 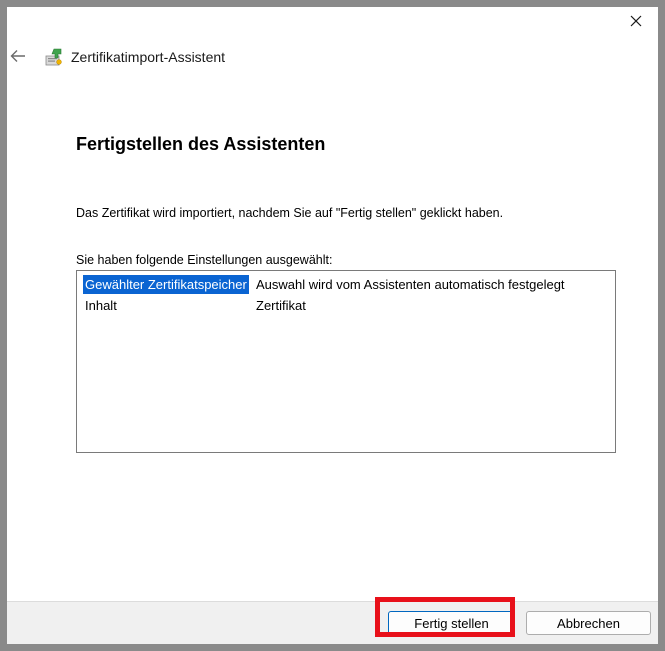 I want to click on close-button, so click(x=636, y=21).